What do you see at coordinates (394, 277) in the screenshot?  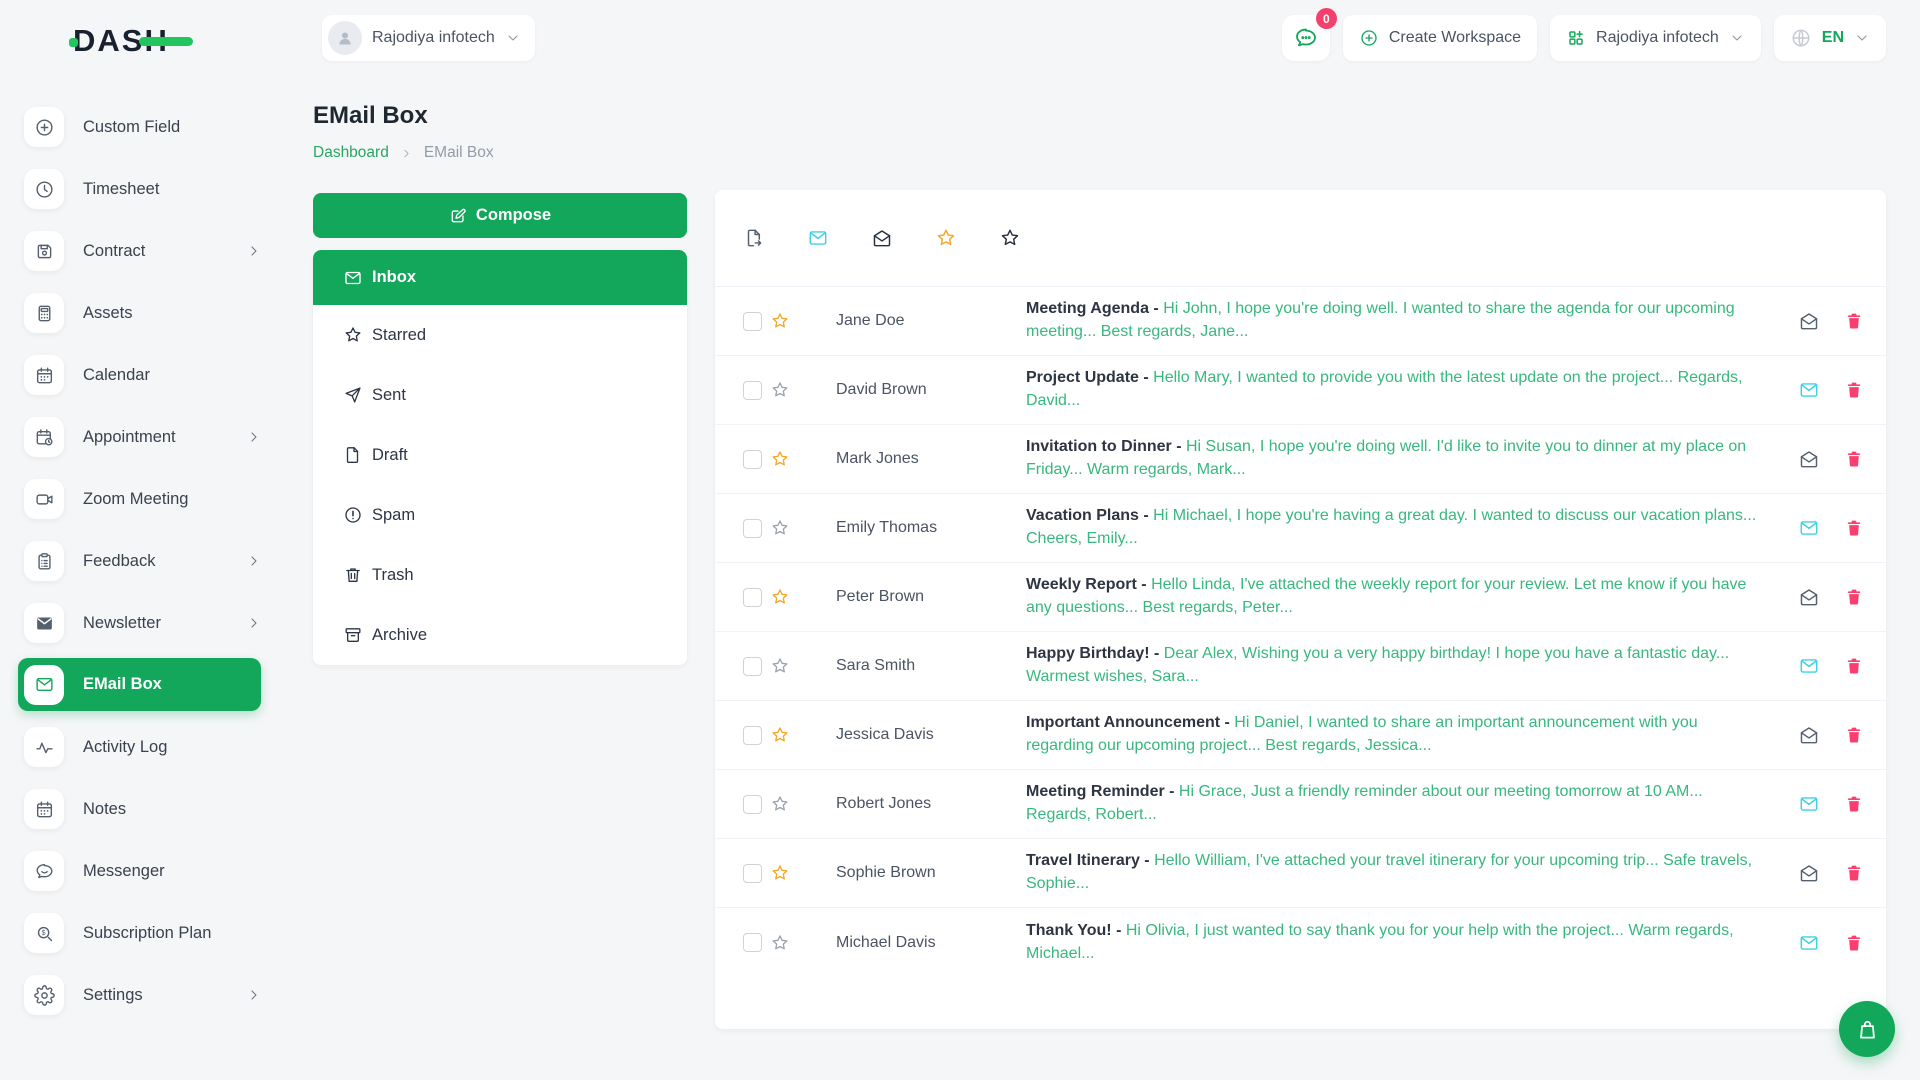 I see `folder-label: Inbox` at bounding box center [394, 277].